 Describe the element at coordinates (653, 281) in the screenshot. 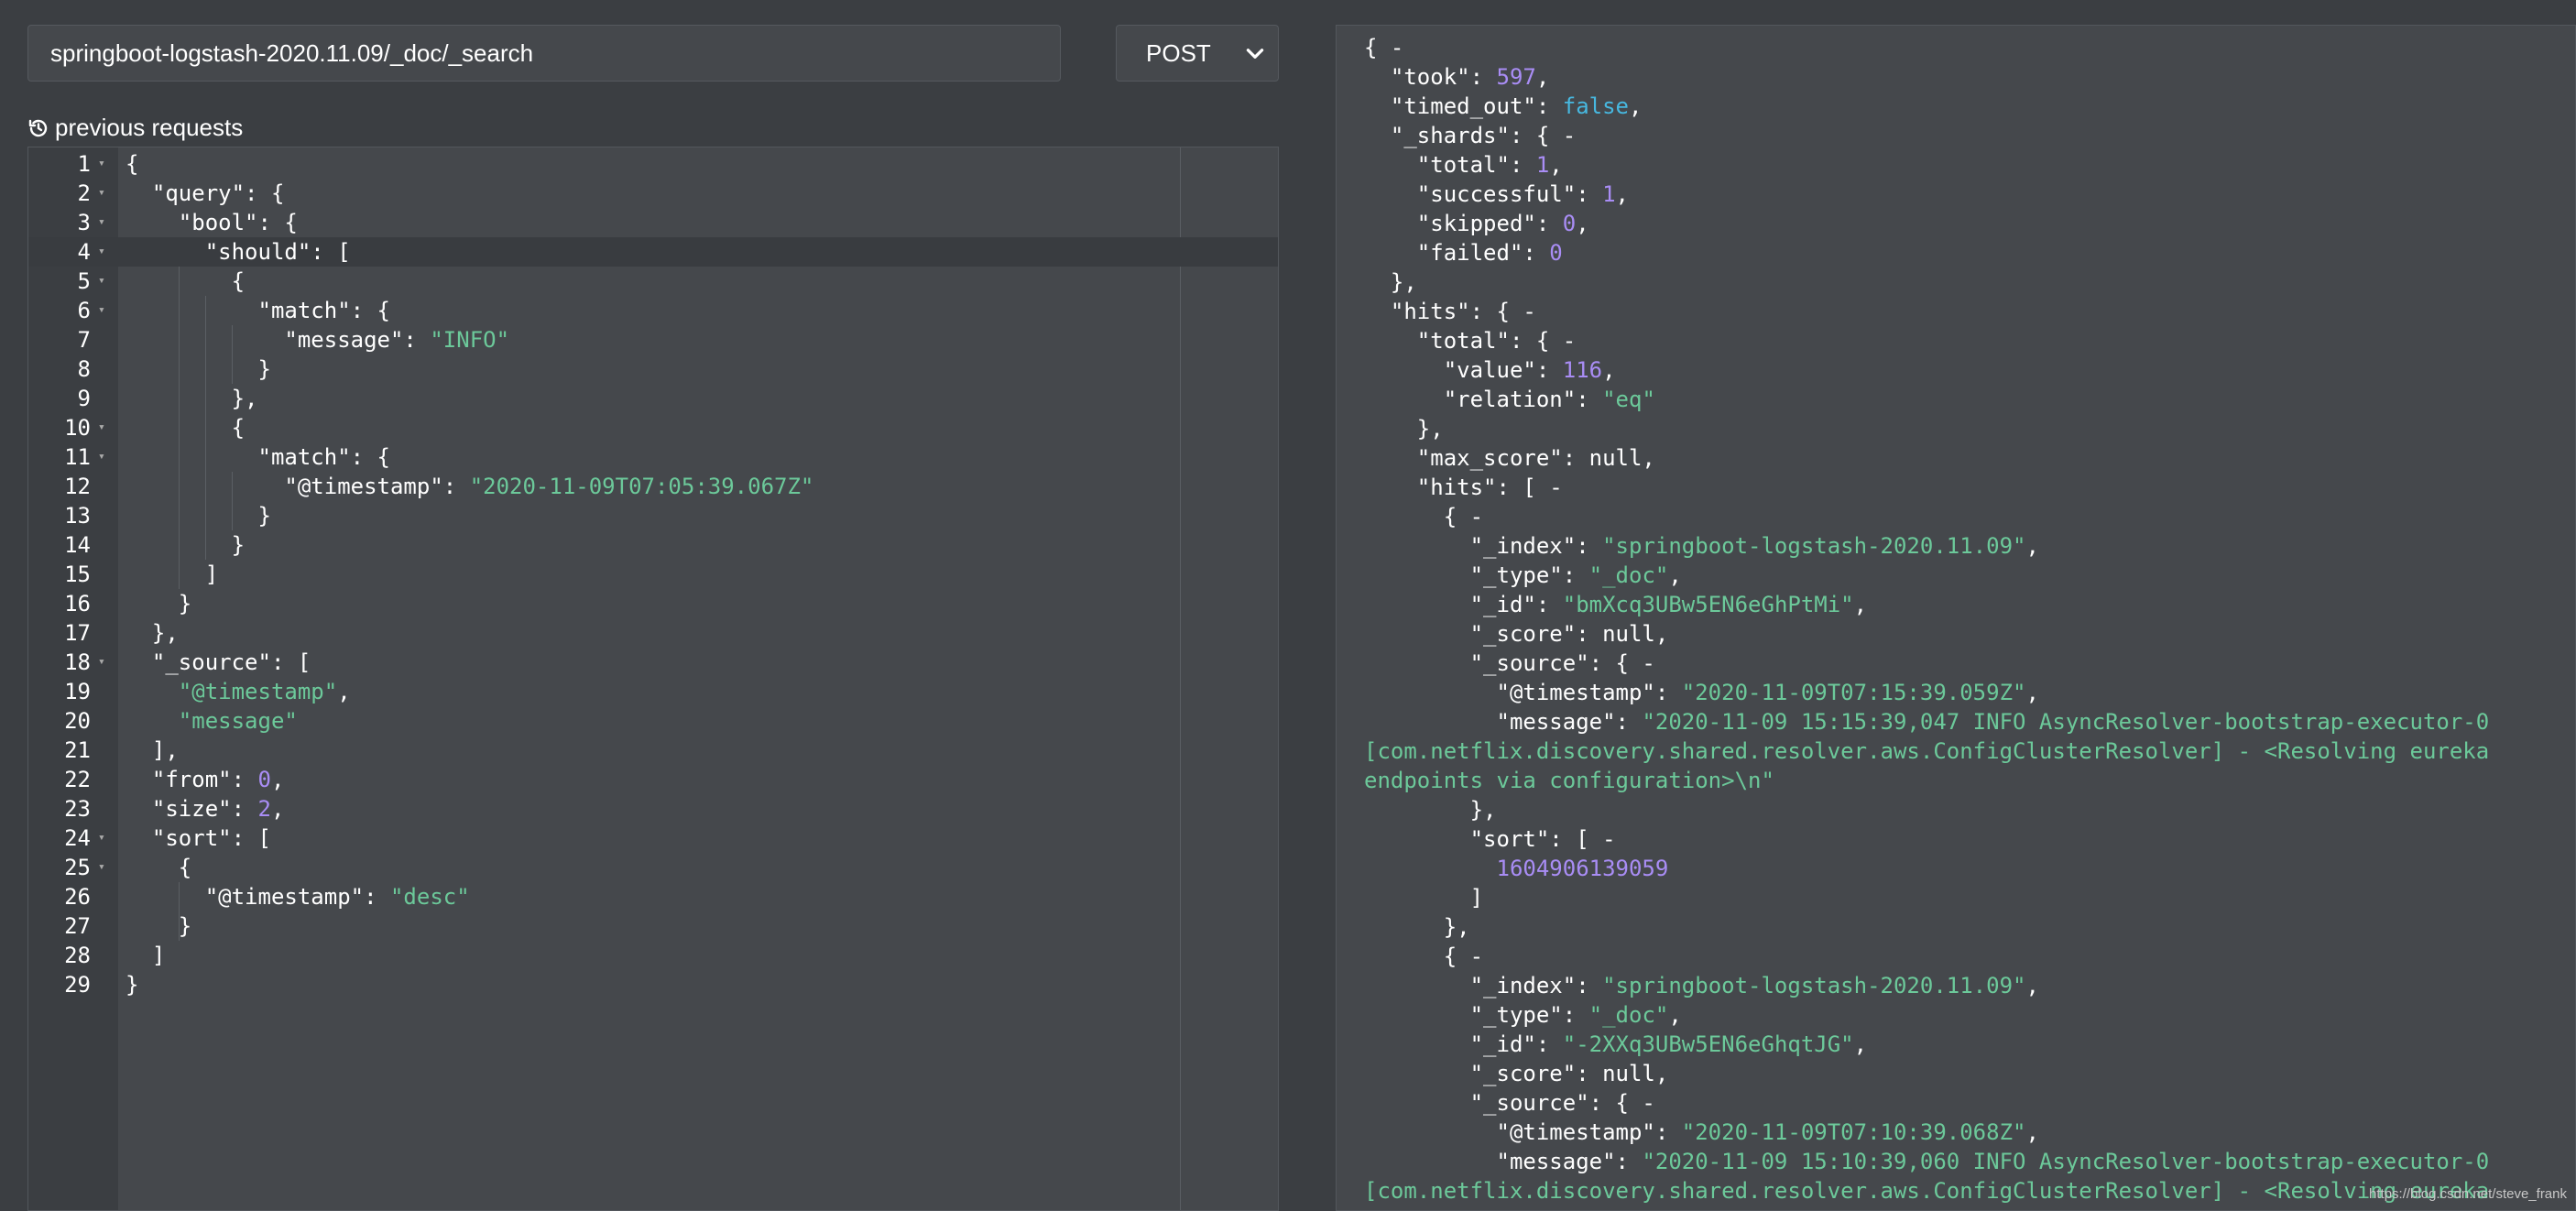

I see `code-line: 5 ▾ {` at that location.